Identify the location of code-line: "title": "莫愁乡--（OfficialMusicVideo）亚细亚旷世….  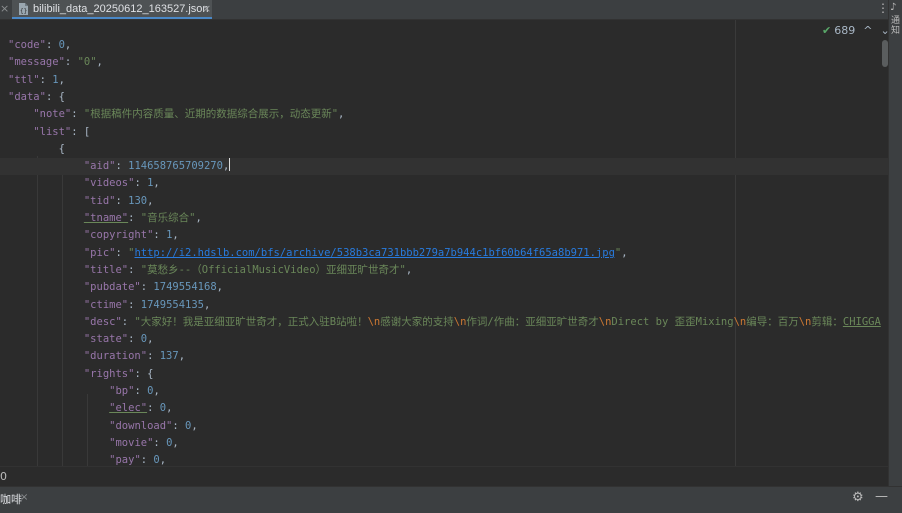
(210, 270).